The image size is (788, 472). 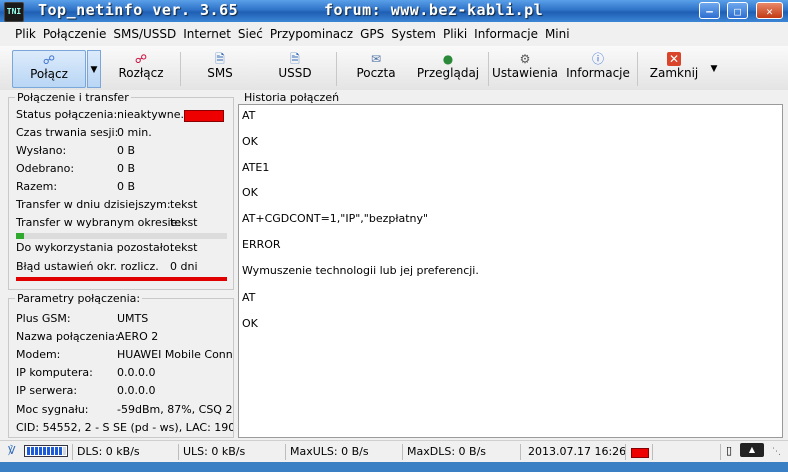 I want to click on session-label: Czas trwania sesji:, so click(x=67, y=132).